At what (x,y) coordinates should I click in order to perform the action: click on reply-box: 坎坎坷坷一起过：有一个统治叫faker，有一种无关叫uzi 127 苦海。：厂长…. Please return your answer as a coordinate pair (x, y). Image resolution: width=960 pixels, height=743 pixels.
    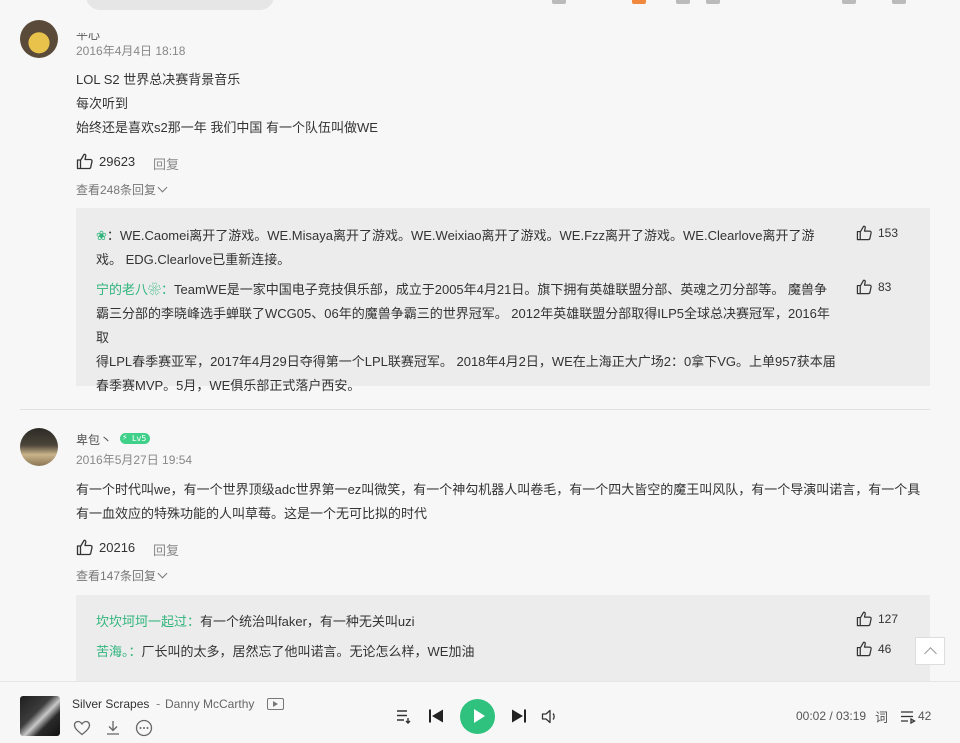
    Looking at the image, I should click on (503, 638).